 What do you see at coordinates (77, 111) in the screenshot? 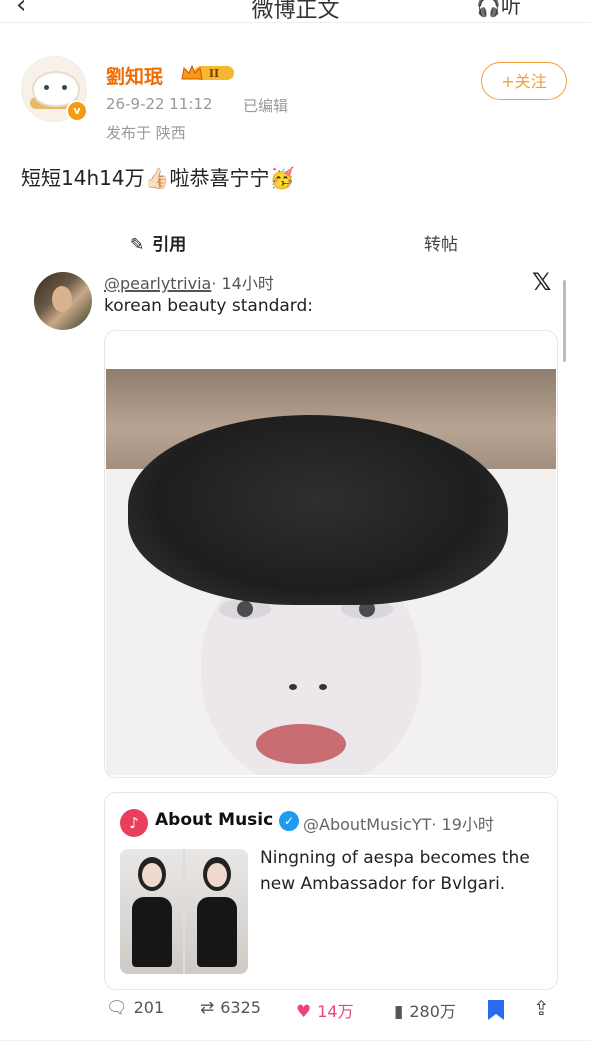
I see `verified-v-badge-icon: v` at bounding box center [77, 111].